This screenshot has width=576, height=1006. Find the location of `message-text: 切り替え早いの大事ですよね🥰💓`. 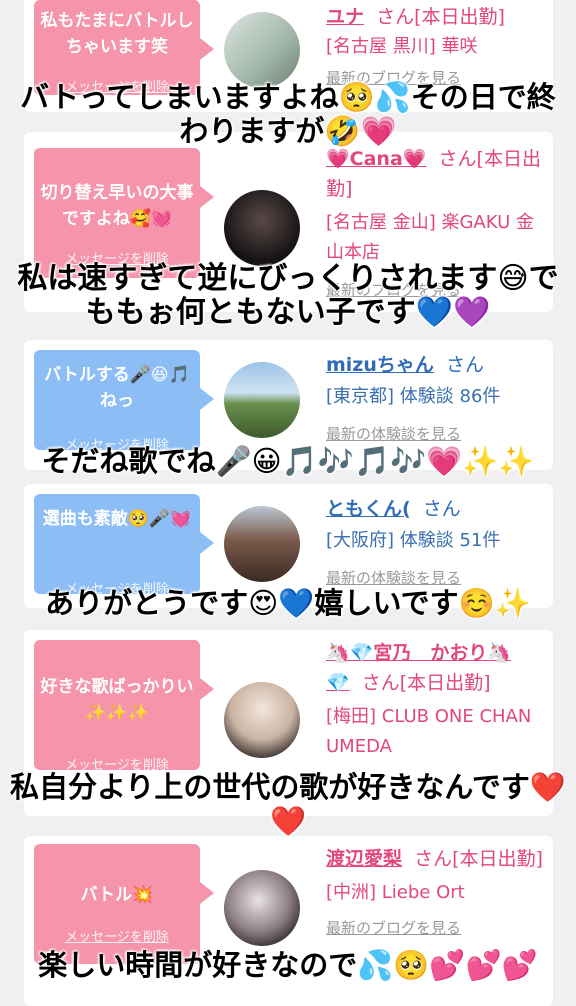

message-text: 切り替え早いの大事ですよね🥰💓 is located at coordinates (117, 206).